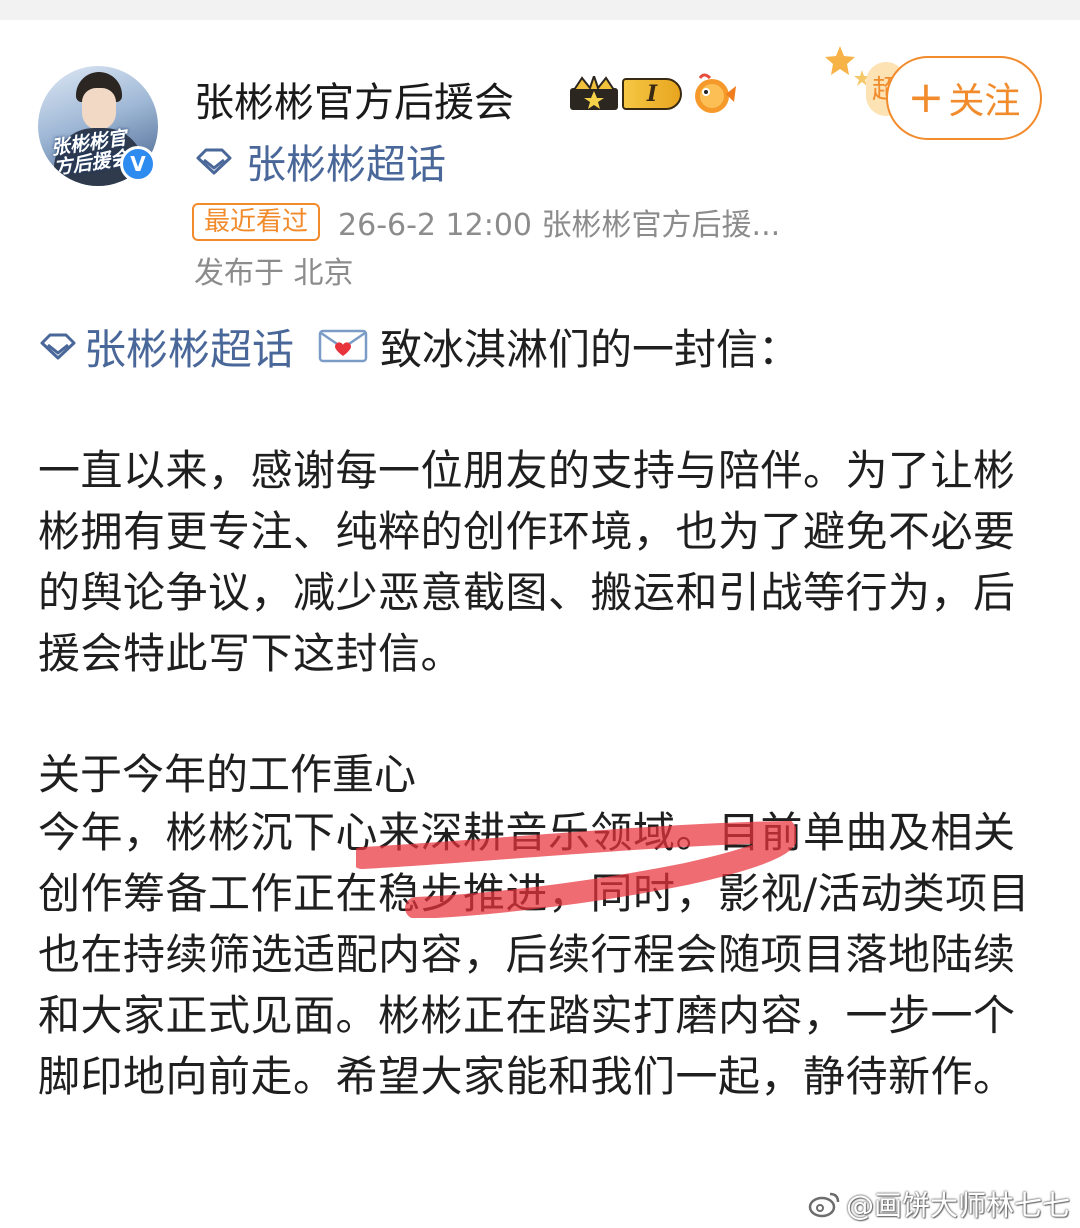 Image resolution: width=1080 pixels, height=1228 pixels. What do you see at coordinates (824, 1205) in the screenshot?
I see `weibo-logo-icon` at bounding box center [824, 1205].